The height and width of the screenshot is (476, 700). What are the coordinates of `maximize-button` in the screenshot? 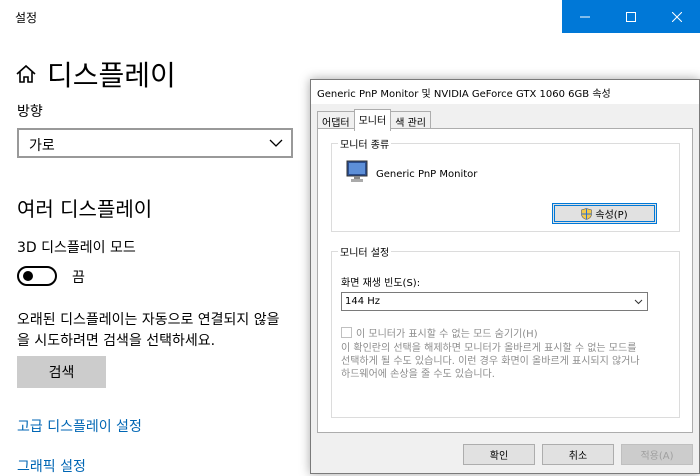 It's located at (631, 16).